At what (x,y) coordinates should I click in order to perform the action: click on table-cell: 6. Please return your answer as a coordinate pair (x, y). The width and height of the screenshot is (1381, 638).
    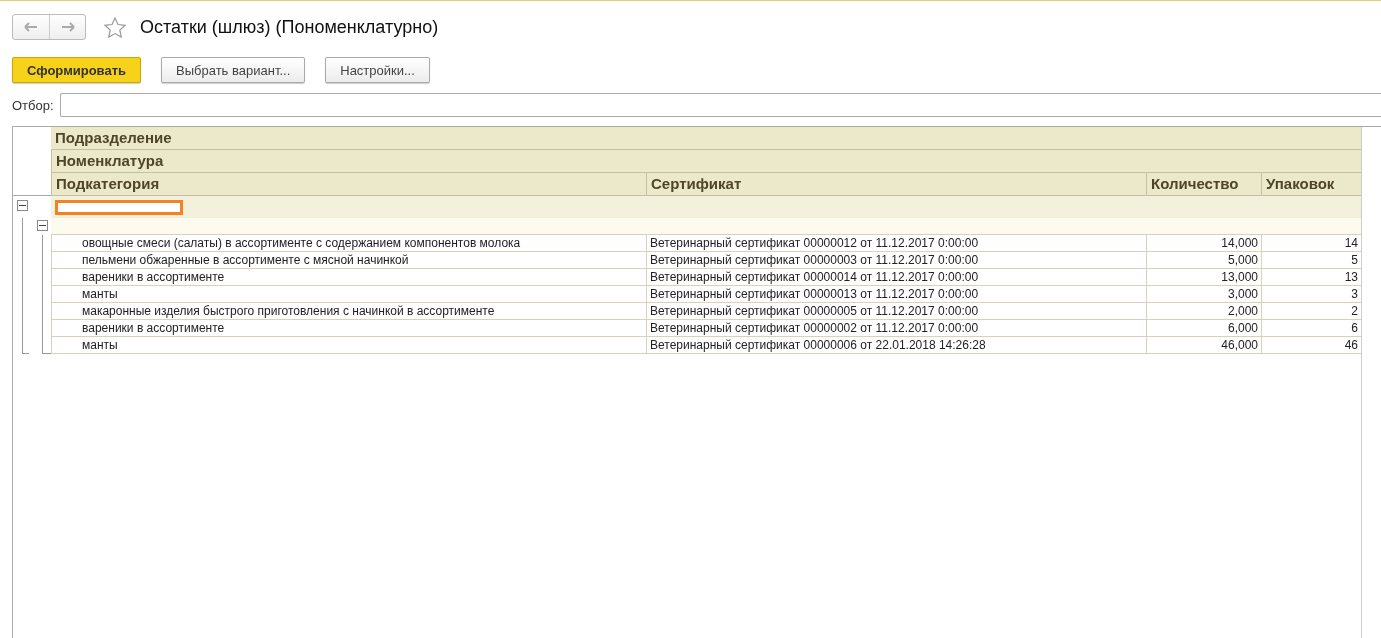
    Looking at the image, I should click on (1311, 328).